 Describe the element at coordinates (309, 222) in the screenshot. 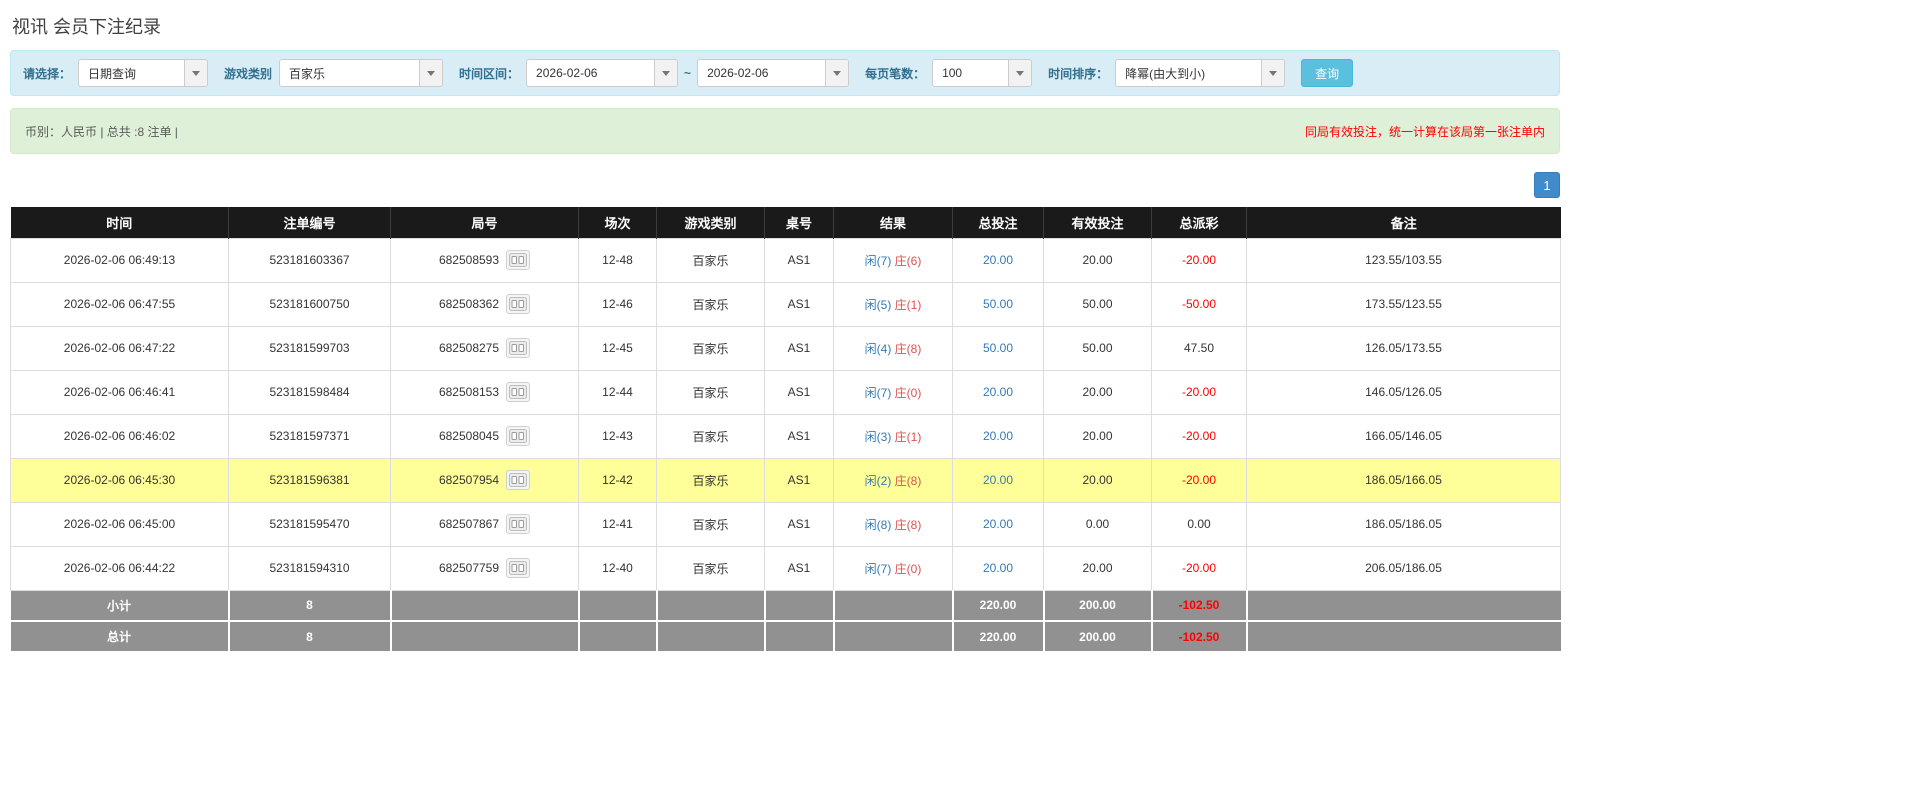

I see `header-bet-id: 注单编号` at that location.